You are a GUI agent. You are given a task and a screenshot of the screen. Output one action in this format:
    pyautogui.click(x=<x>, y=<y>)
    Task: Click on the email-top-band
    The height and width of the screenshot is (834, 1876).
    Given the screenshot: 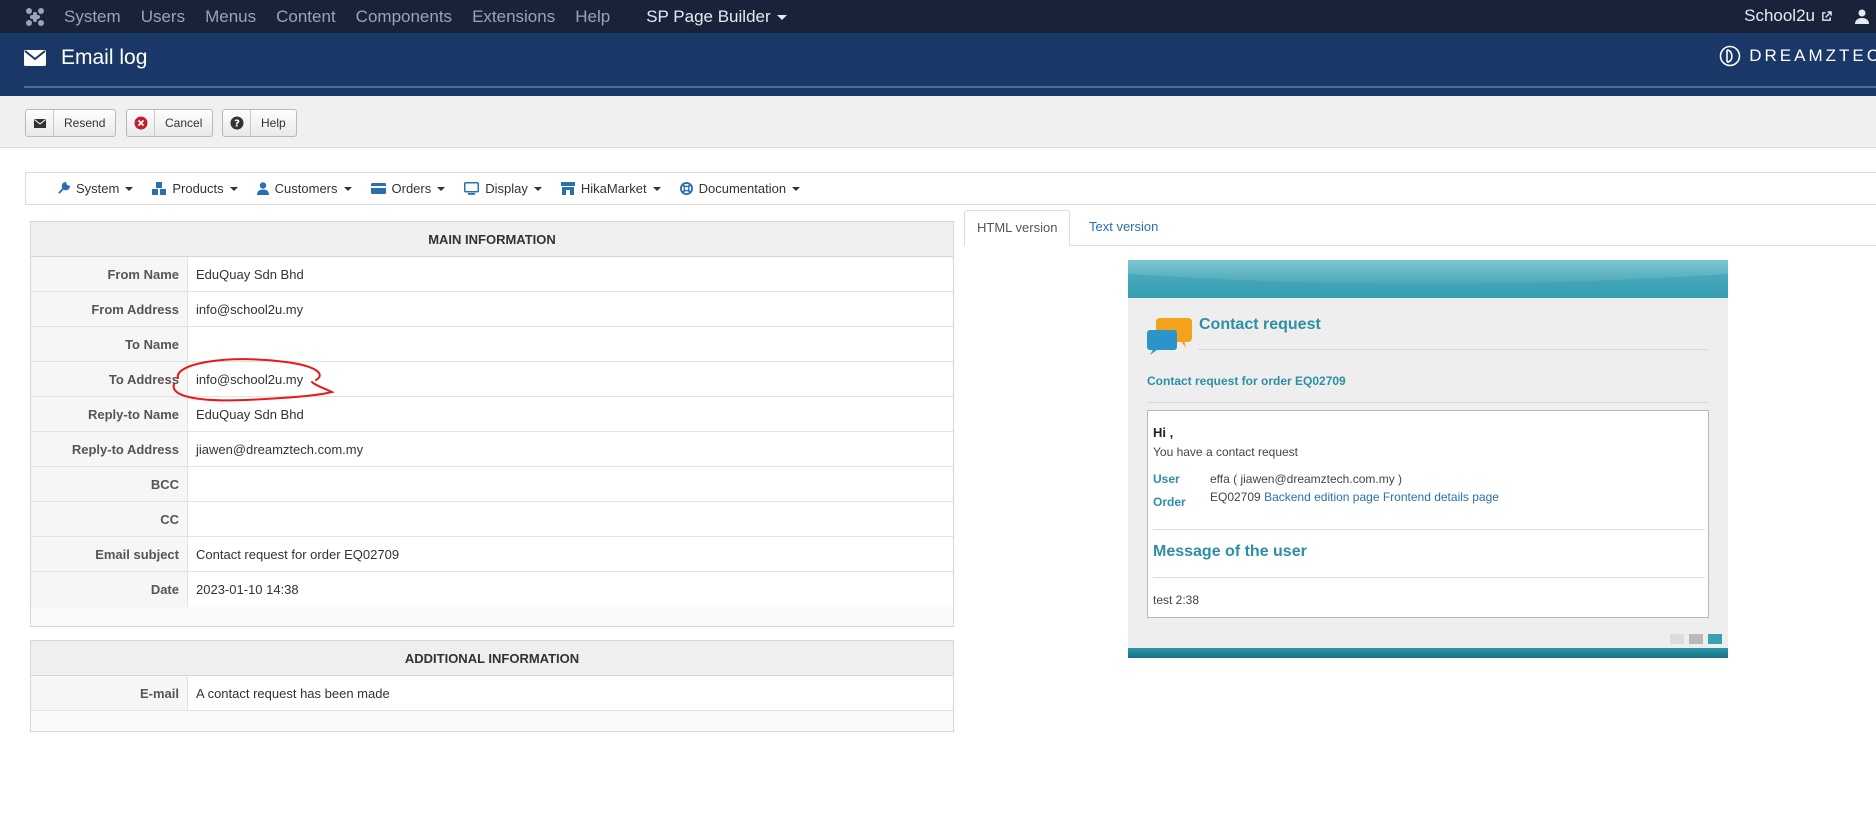 What is the action you would take?
    pyautogui.click(x=1428, y=279)
    